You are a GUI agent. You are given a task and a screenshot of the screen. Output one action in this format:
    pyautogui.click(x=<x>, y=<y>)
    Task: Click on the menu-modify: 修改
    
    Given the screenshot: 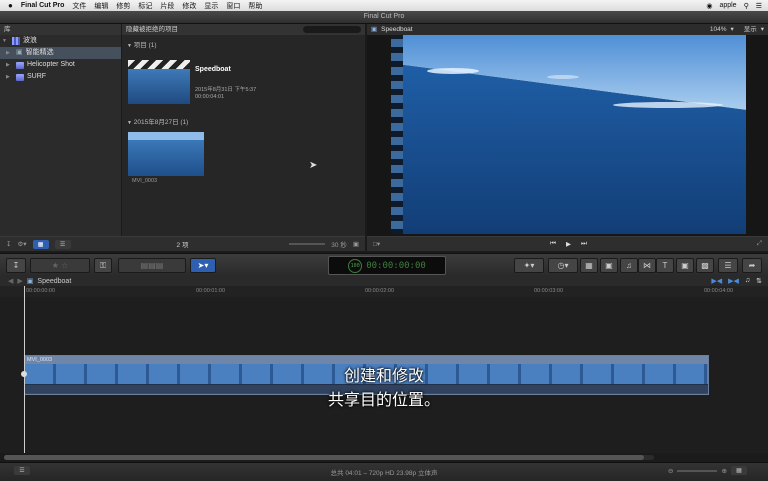 What is the action you would take?
    pyautogui.click(x=189, y=6)
    